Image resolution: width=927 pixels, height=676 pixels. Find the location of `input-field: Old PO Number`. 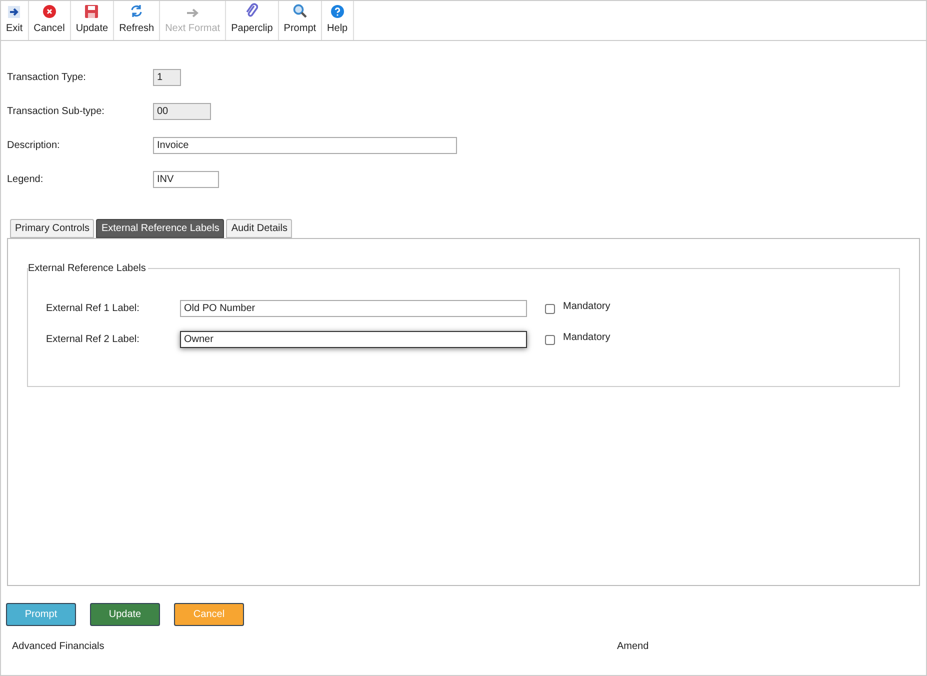

input-field: Old PO Number is located at coordinates (353, 308).